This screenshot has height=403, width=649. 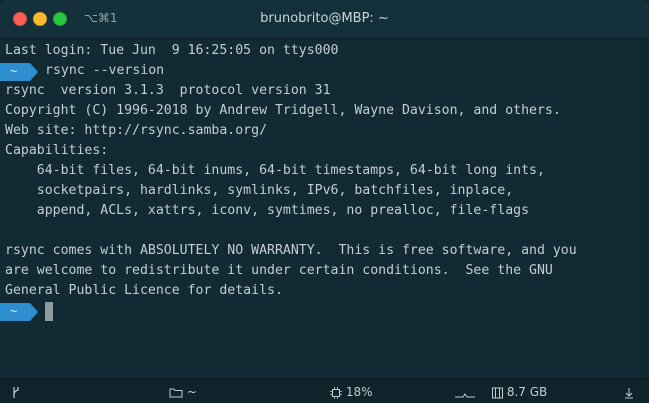 What do you see at coordinates (527, 392) in the screenshot?
I see `memory-label: 8.7 GB` at bounding box center [527, 392].